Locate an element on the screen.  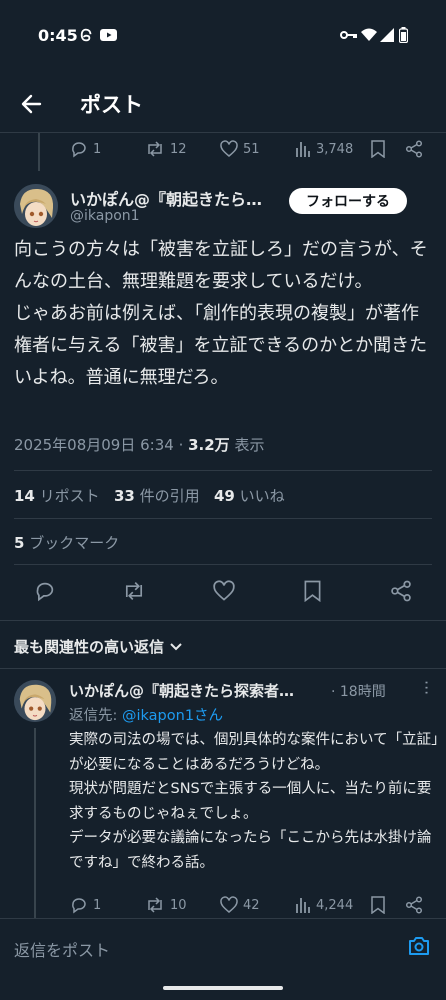
threads-icon is located at coordinates (86, 35).